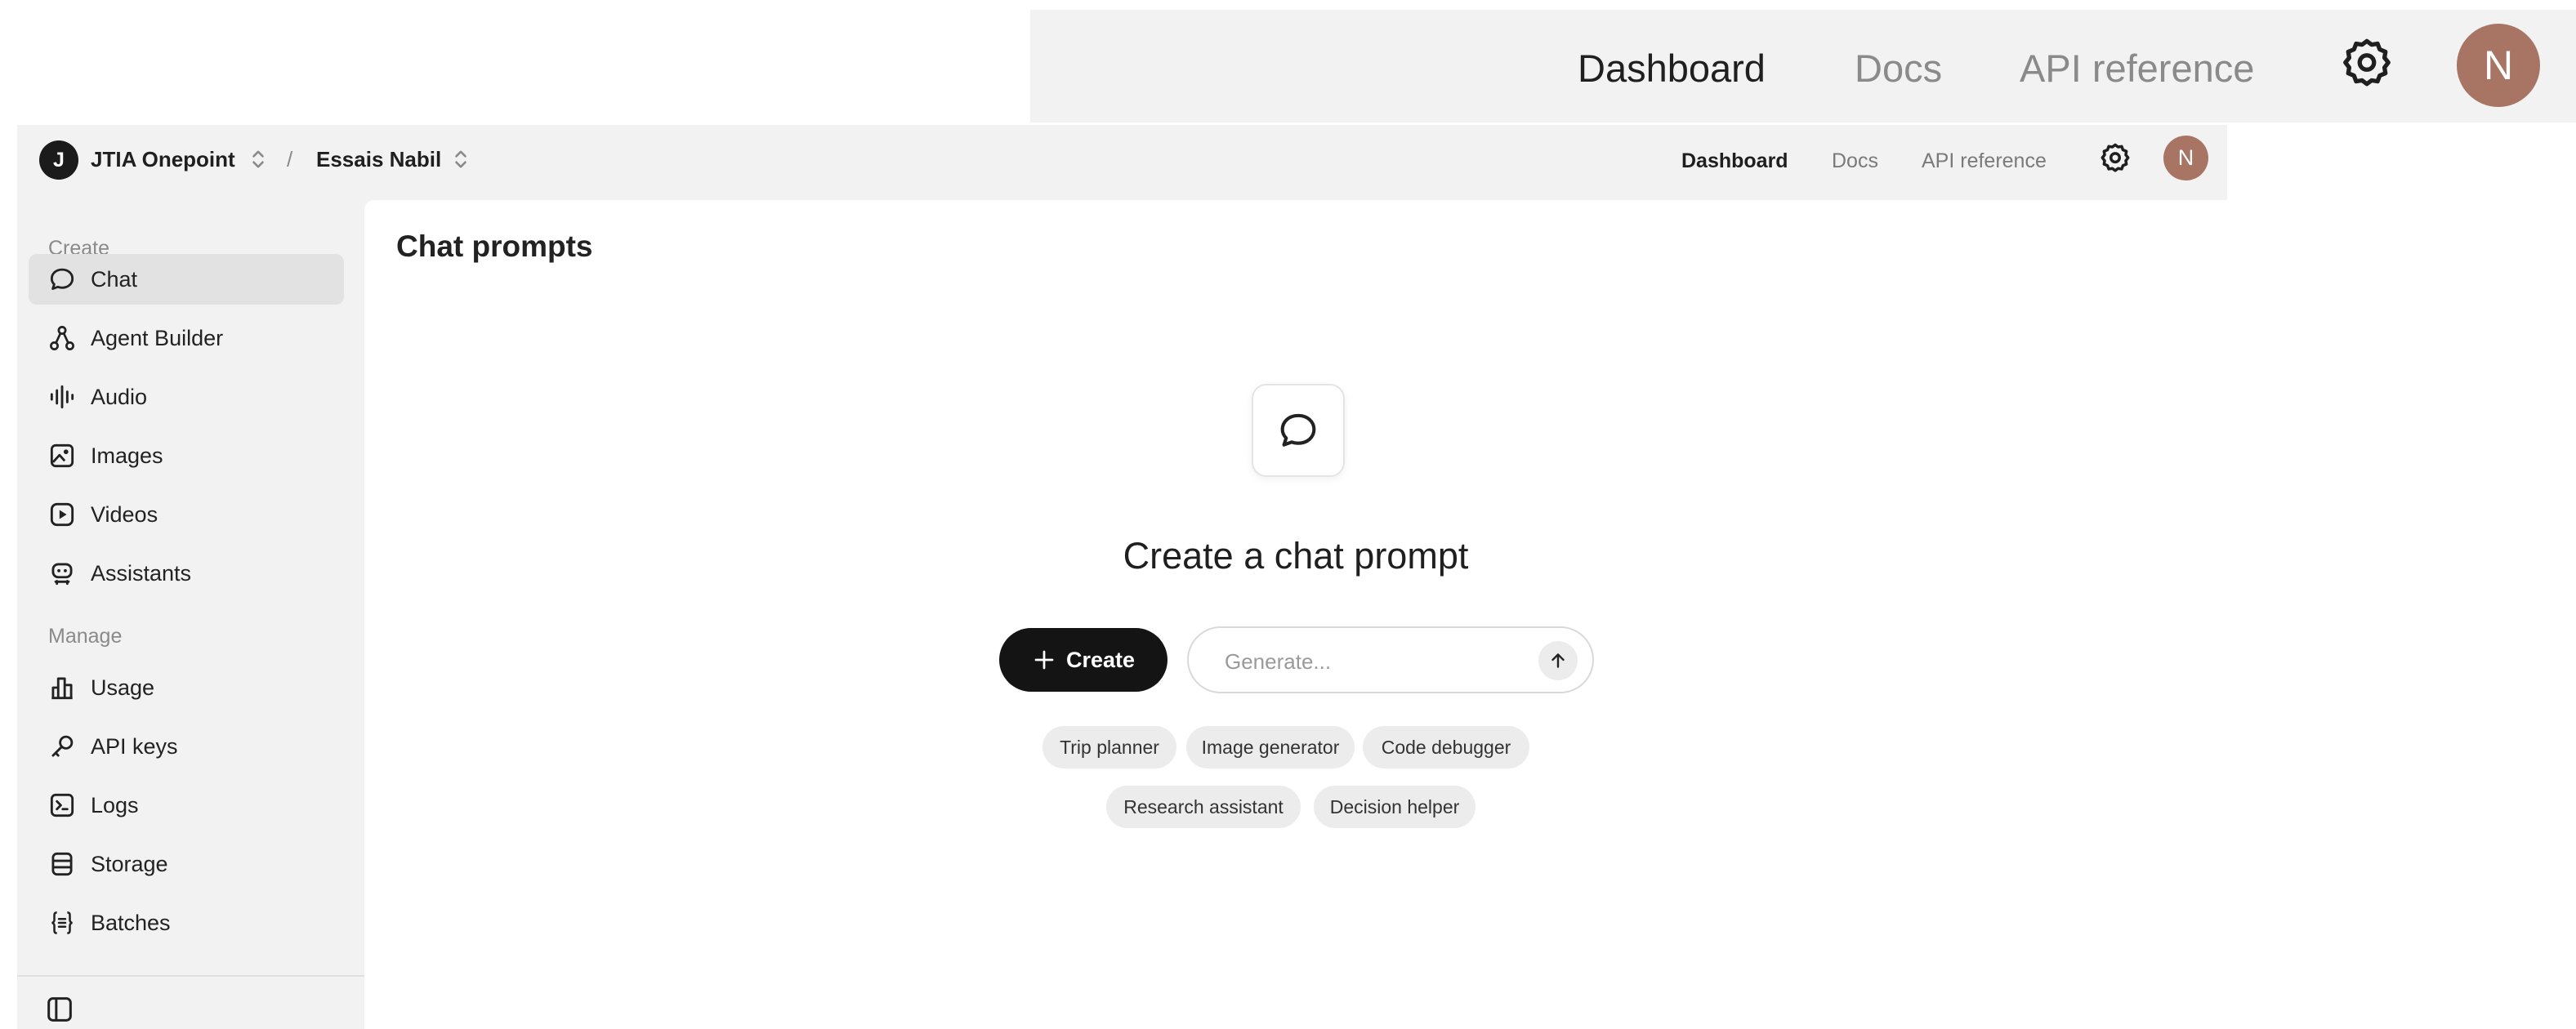 This screenshot has width=2576, height=1029. Describe the element at coordinates (379, 159) in the screenshot. I see `breadcrumb-project: Essais Nabil` at that location.